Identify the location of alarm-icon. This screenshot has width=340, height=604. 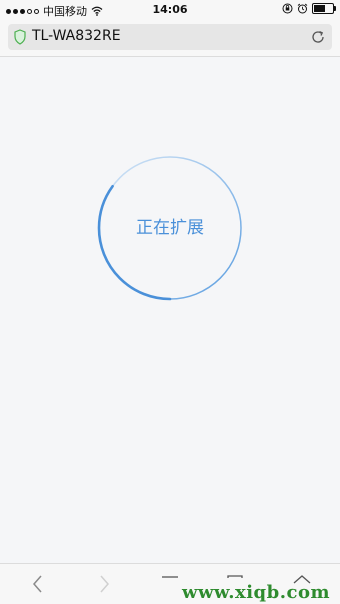
(302, 8).